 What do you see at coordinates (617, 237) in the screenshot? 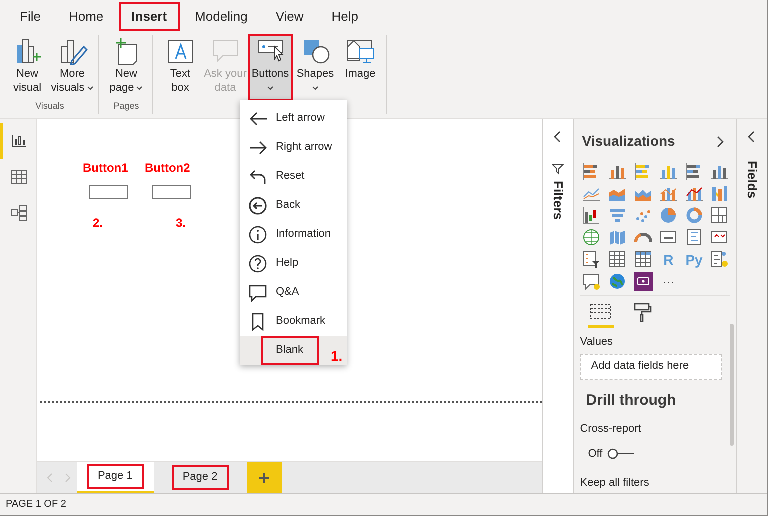
I see `filled-map-icon` at bounding box center [617, 237].